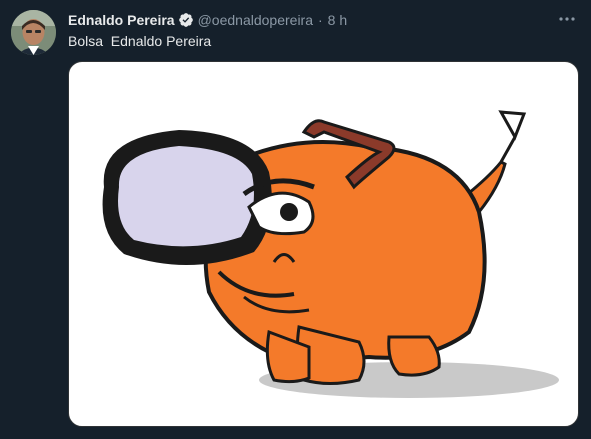 The height and width of the screenshot is (439, 591). I want to click on author-handle: @oednaldopereira, so click(255, 20).